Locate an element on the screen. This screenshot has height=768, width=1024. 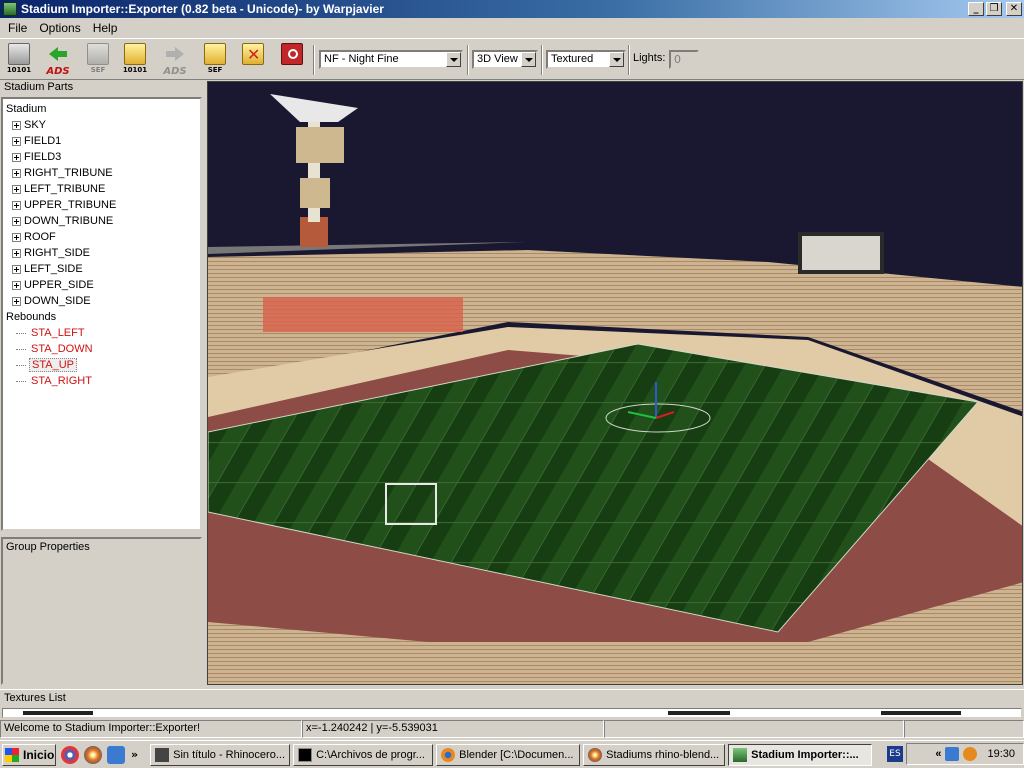
tree-item-upper_side: UPPER_SIDE is located at coordinates (103, 285).